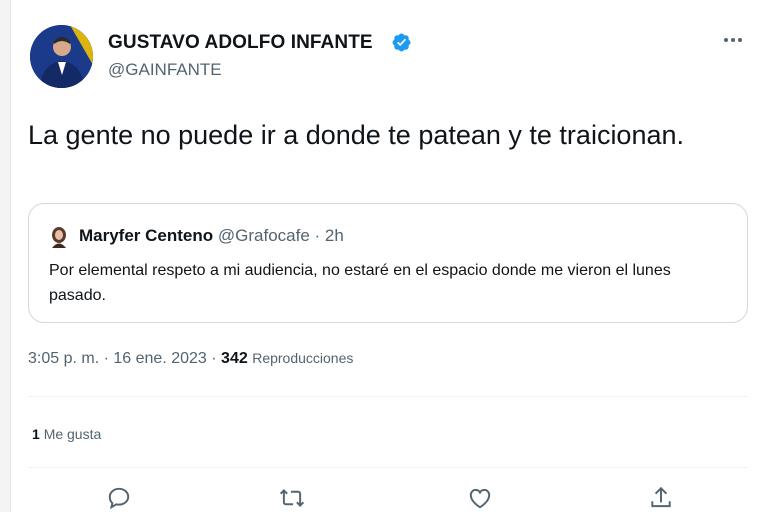  Describe the element at coordinates (234, 358) in the screenshot. I see `views-count: 342` at that location.